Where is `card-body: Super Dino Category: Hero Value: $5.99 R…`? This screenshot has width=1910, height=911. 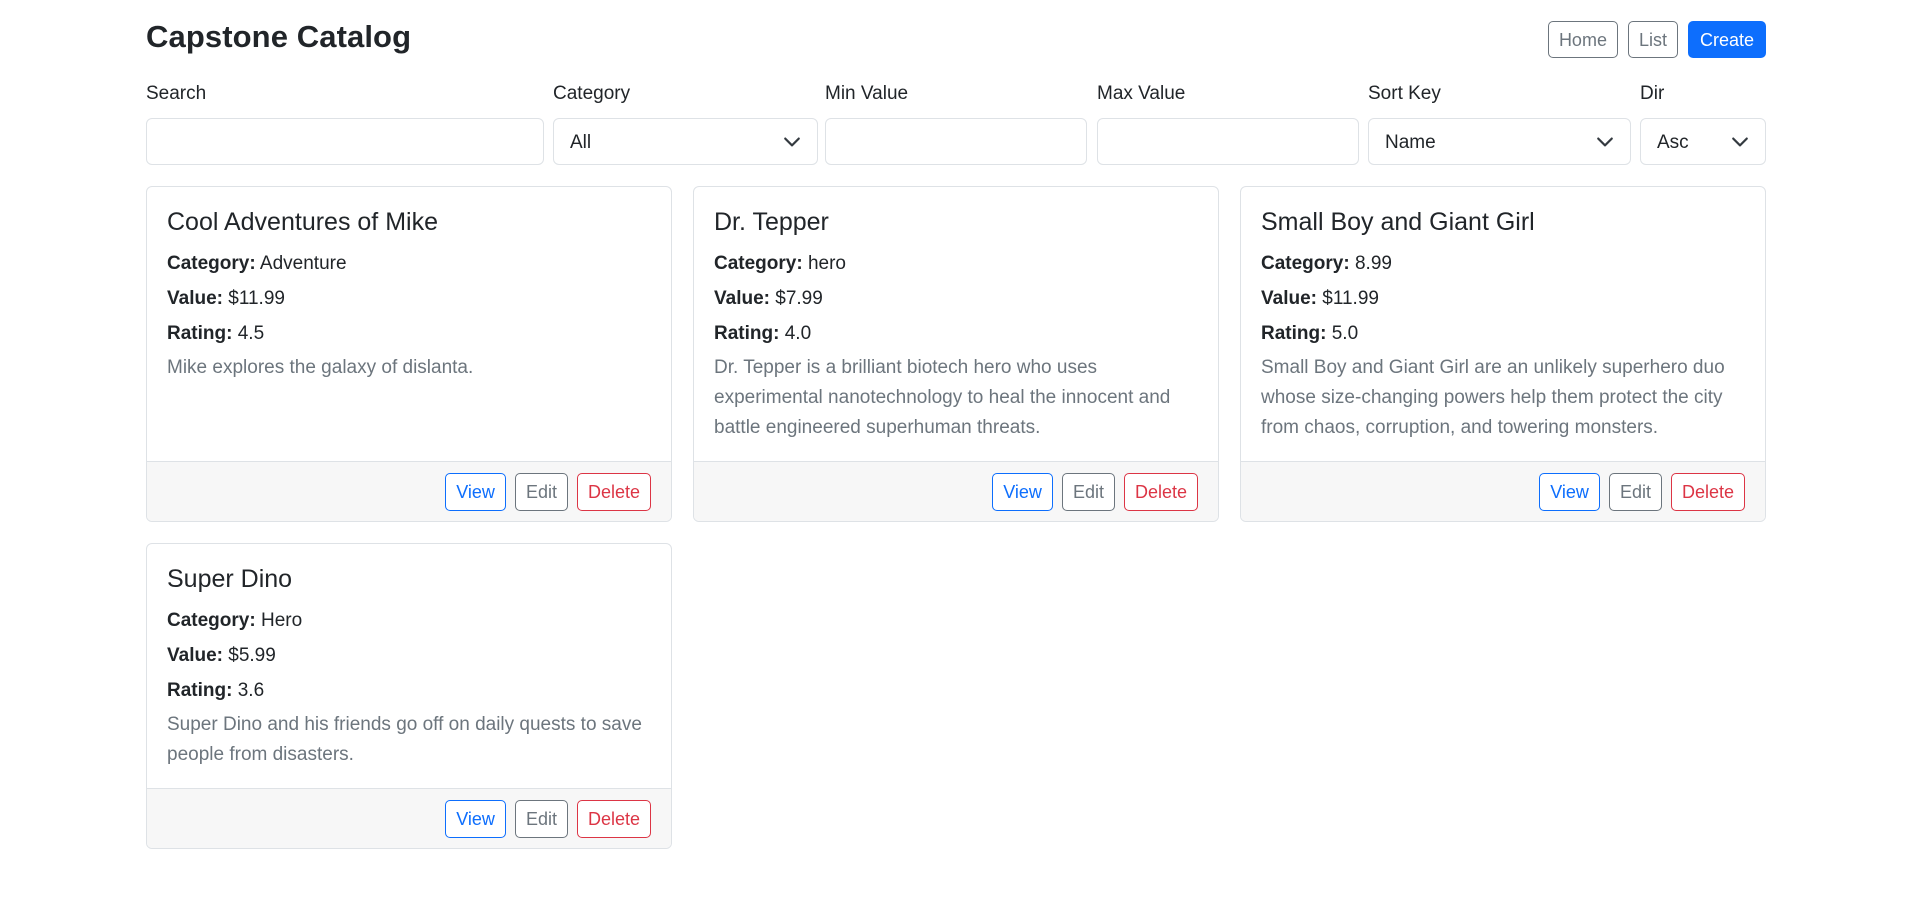
card-body: Super Dino Category: Hero Value: $5.99 R… is located at coordinates (409, 657).